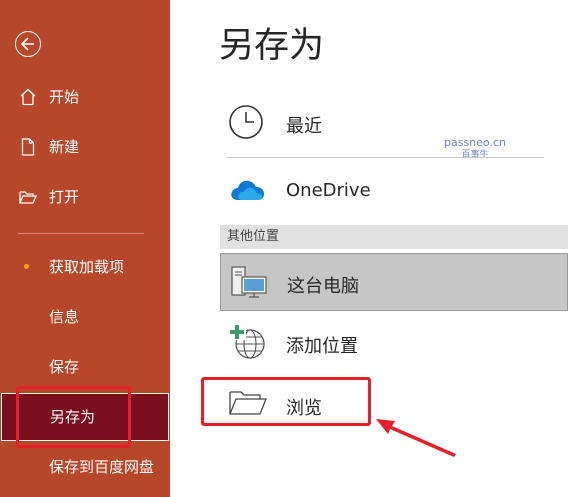 The image size is (585, 497). What do you see at coordinates (394, 237) in the screenshot?
I see `section-header-other-locations: 其他位置` at bounding box center [394, 237].